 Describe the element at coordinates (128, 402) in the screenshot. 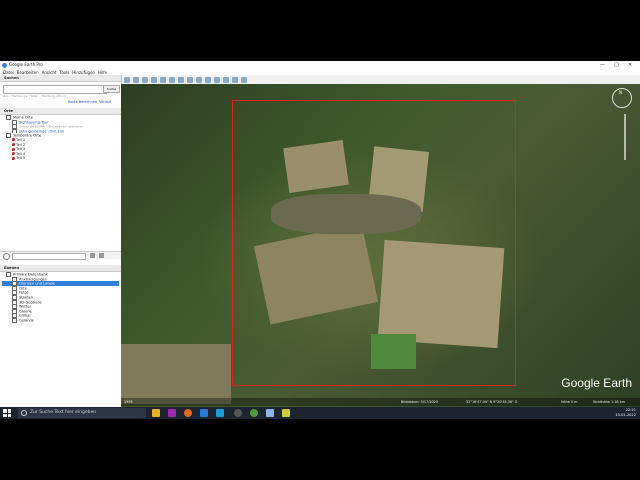

I see `scale-legend: 1995` at that location.